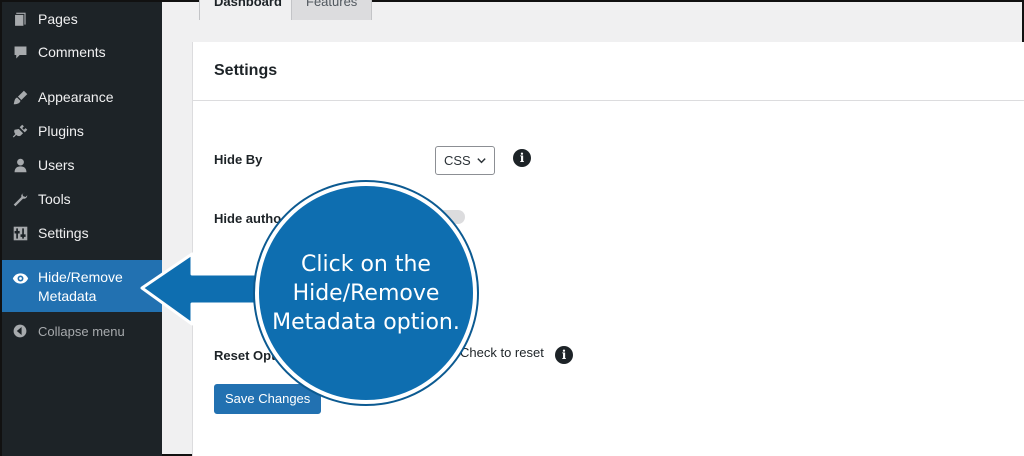 This screenshot has height=456, width=1024. What do you see at coordinates (332, 10) in the screenshot?
I see `tab-features: Features` at bounding box center [332, 10].